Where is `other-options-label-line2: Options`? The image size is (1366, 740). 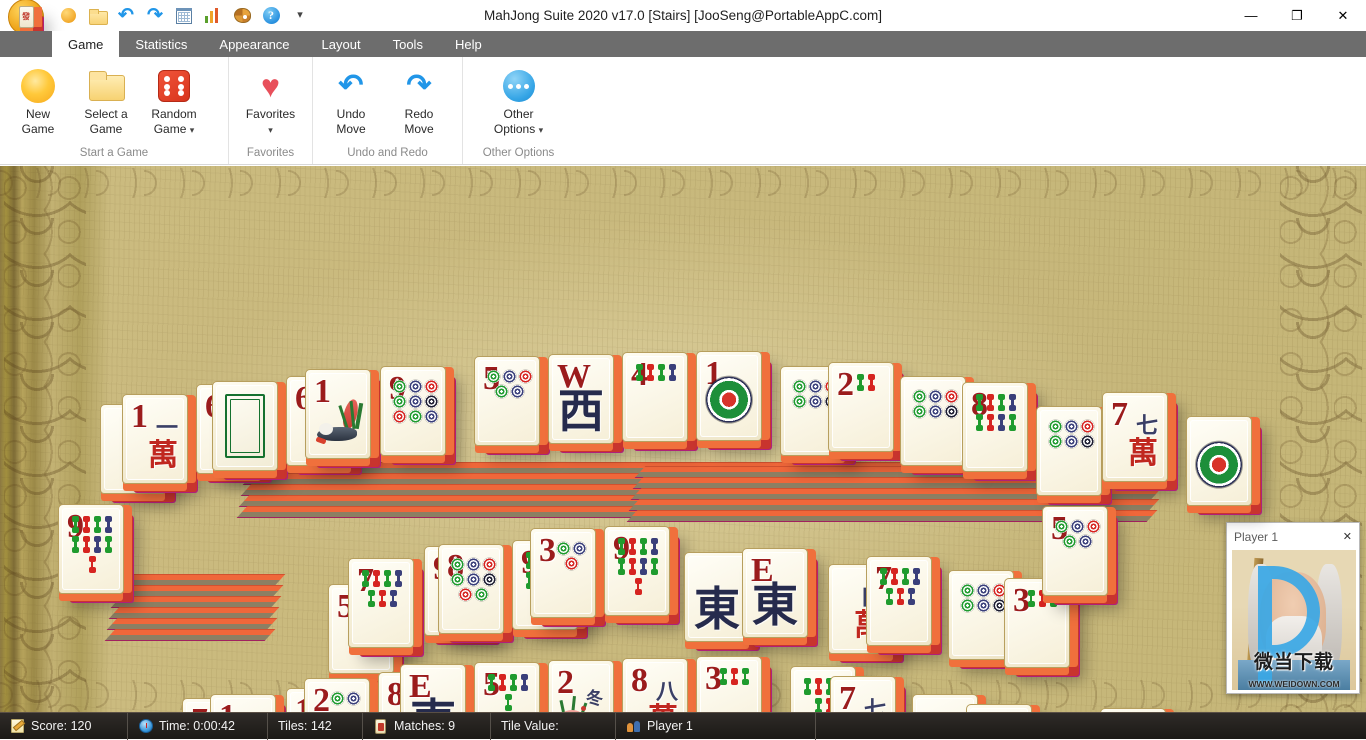 other-options-label-line2: Options is located at coordinates (514, 129).